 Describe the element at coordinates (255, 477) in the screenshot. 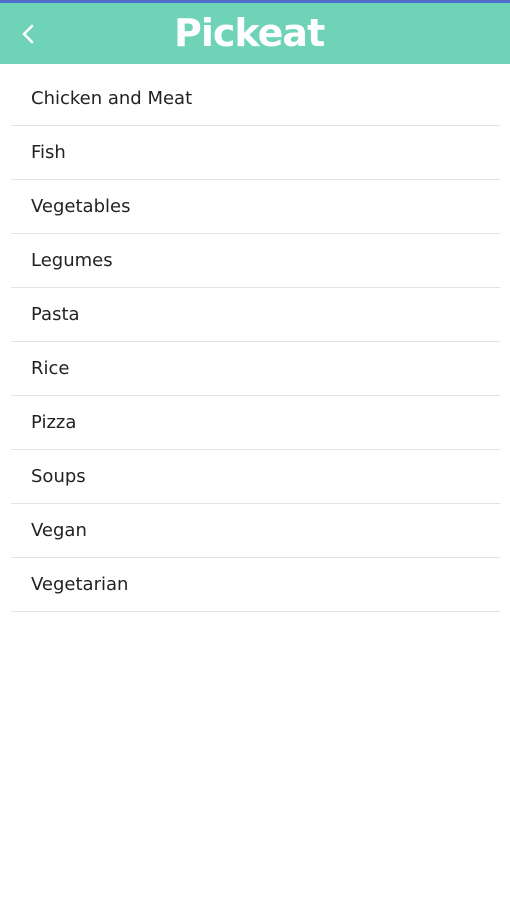

I see `category-item-soups: Soups` at that location.